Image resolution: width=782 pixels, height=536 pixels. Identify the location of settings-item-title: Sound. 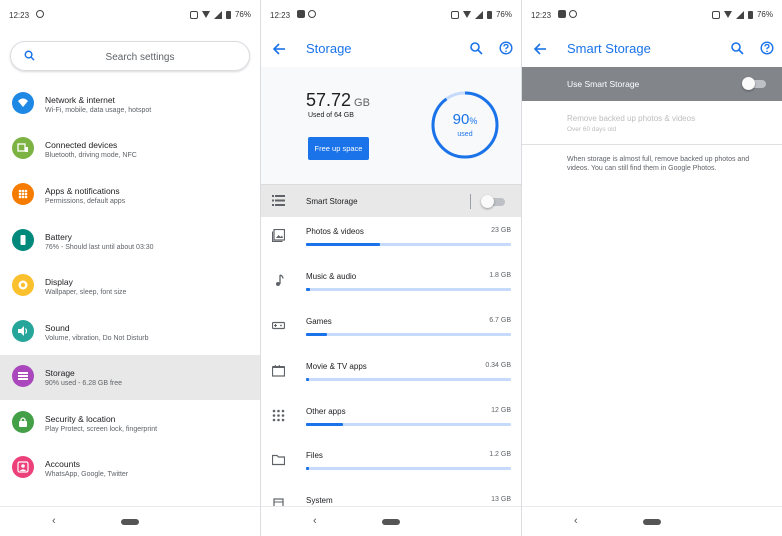
(57, 328).